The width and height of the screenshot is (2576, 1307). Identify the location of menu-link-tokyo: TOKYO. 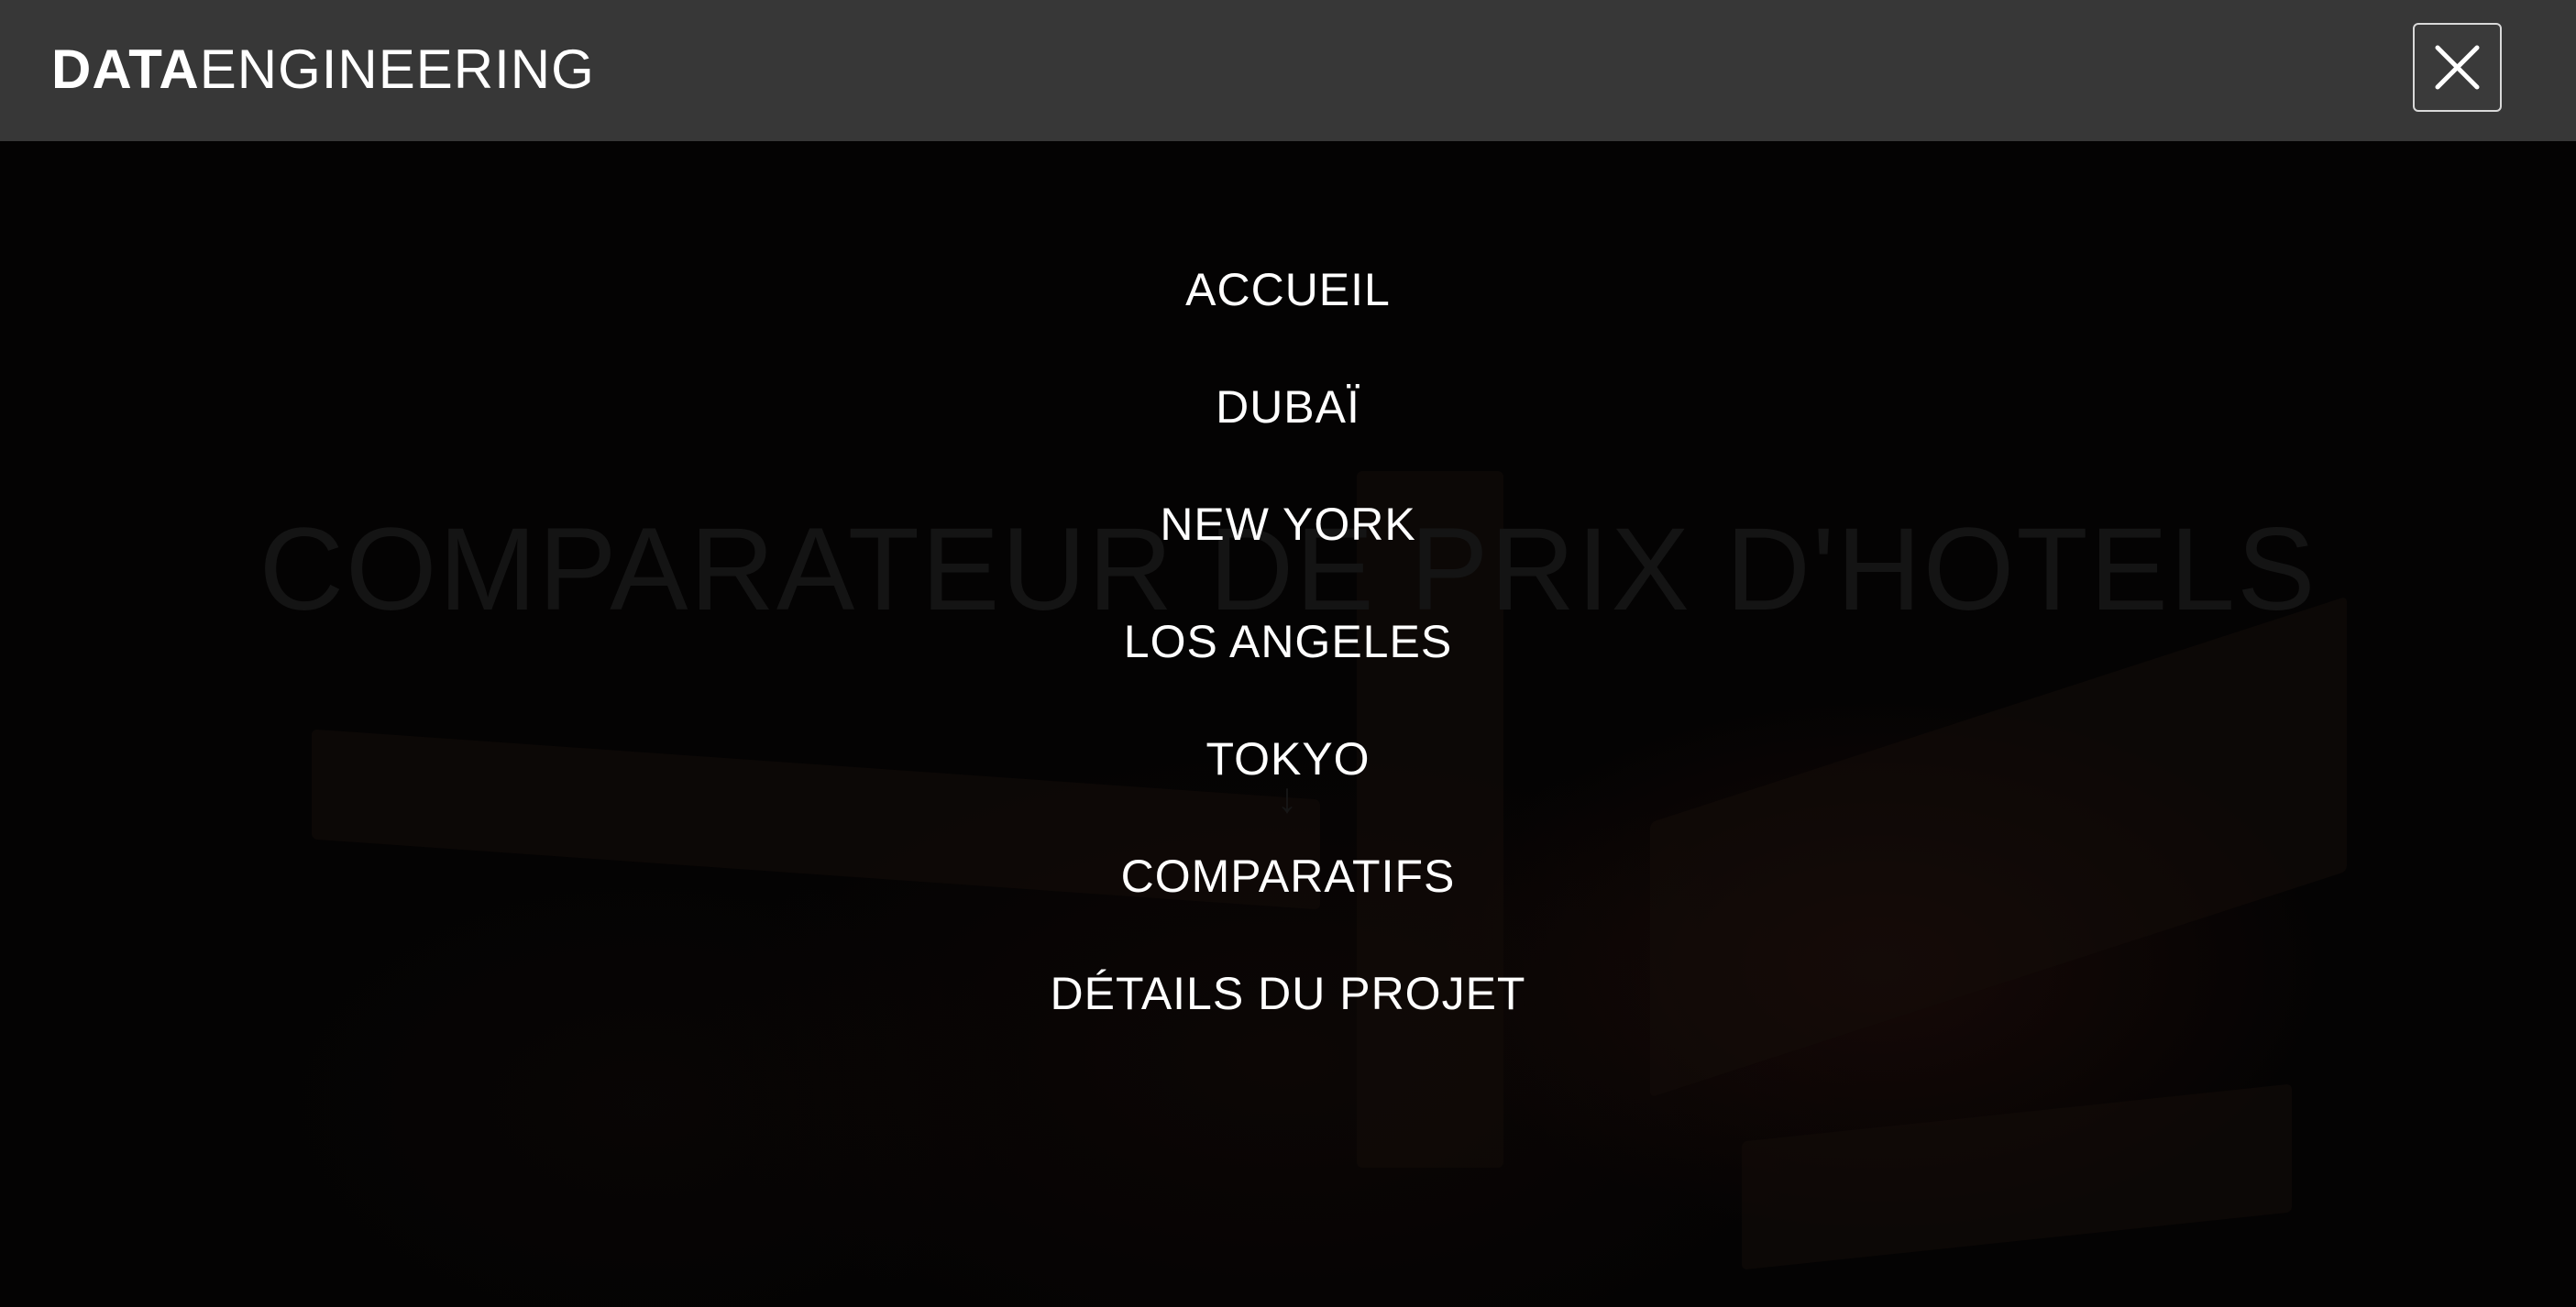
(1287, 759).